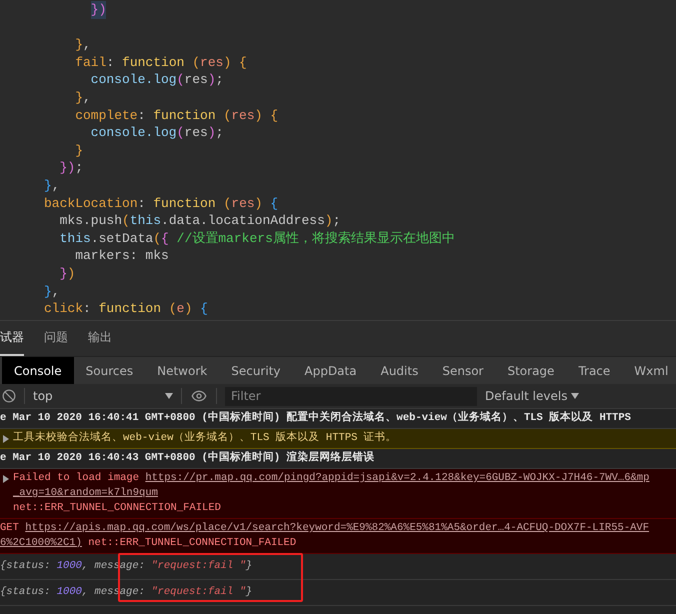 Image resolution: width=676 pixels, height=614 pixels. What do you see at coordinates (182, 370) in the screenshot?
I see `devtools-tab: Network` at bounding box center [182, 370].